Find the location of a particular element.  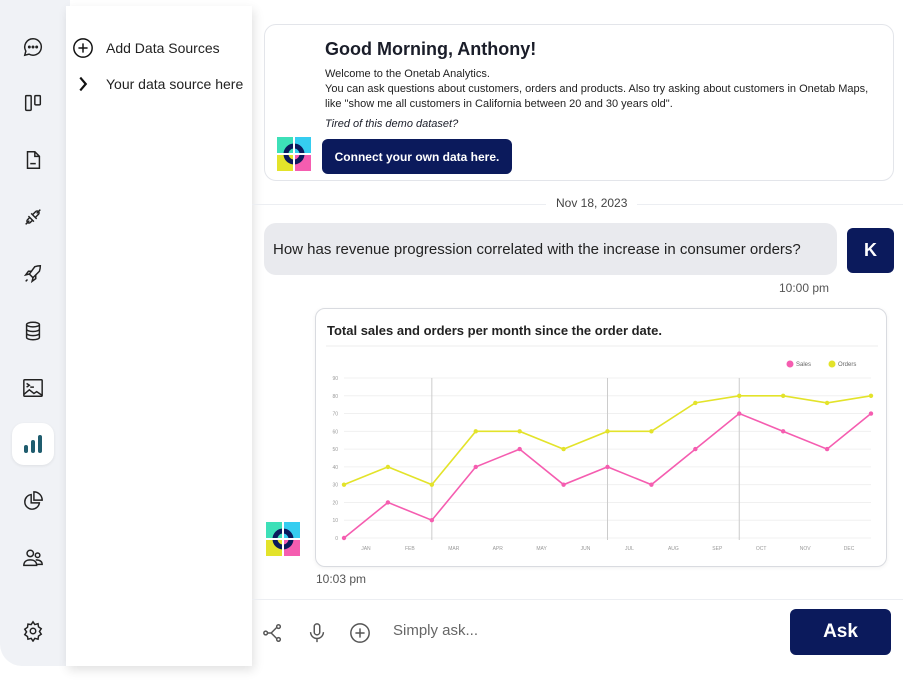

user-message-time: 10:00 pm is located at coordinates (804, 288).